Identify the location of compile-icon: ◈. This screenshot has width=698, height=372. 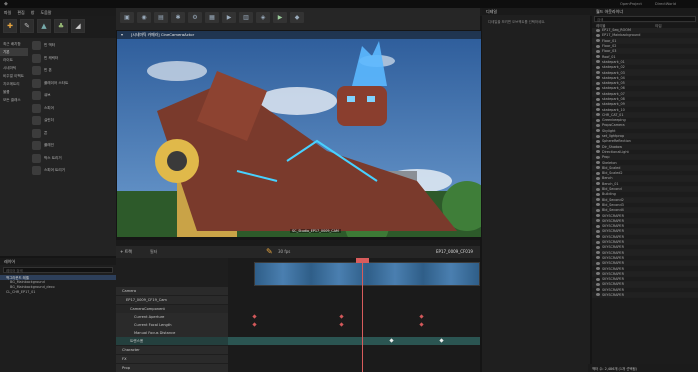
(263, 17).